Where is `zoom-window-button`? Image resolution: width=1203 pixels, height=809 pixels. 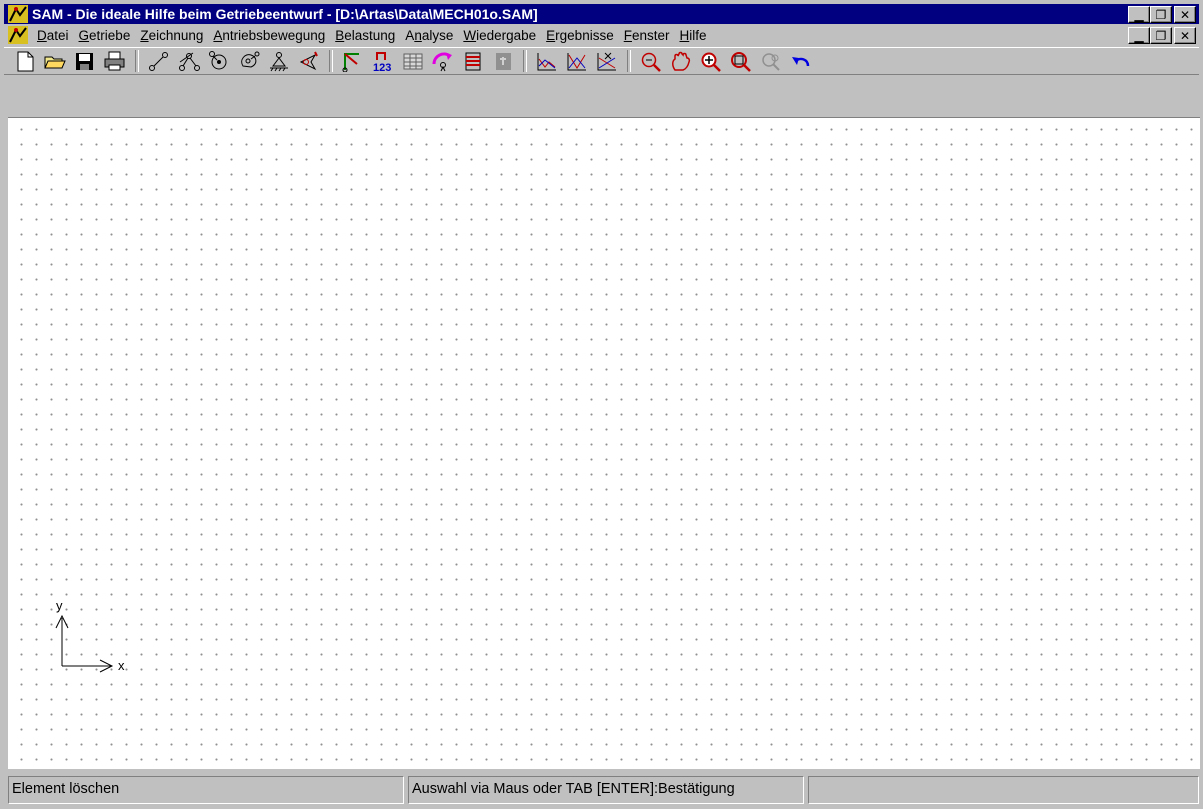 zoom-window-button is located at coordinates (741, 61).